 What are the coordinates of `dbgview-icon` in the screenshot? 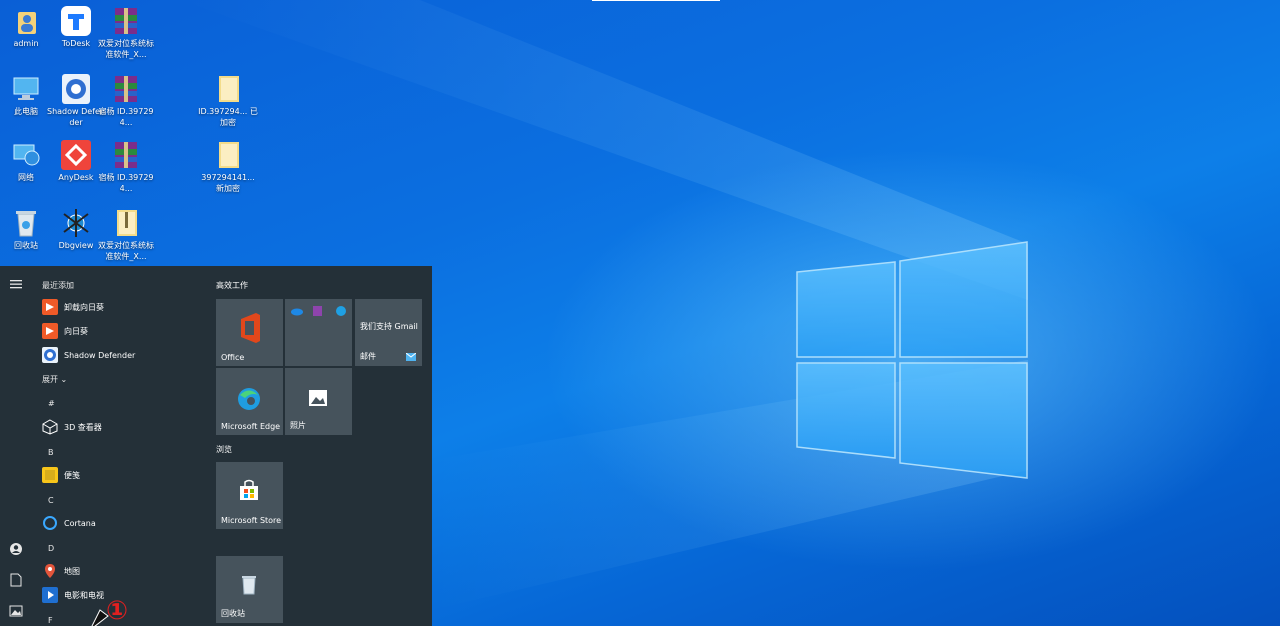 It's located at (76, 223).